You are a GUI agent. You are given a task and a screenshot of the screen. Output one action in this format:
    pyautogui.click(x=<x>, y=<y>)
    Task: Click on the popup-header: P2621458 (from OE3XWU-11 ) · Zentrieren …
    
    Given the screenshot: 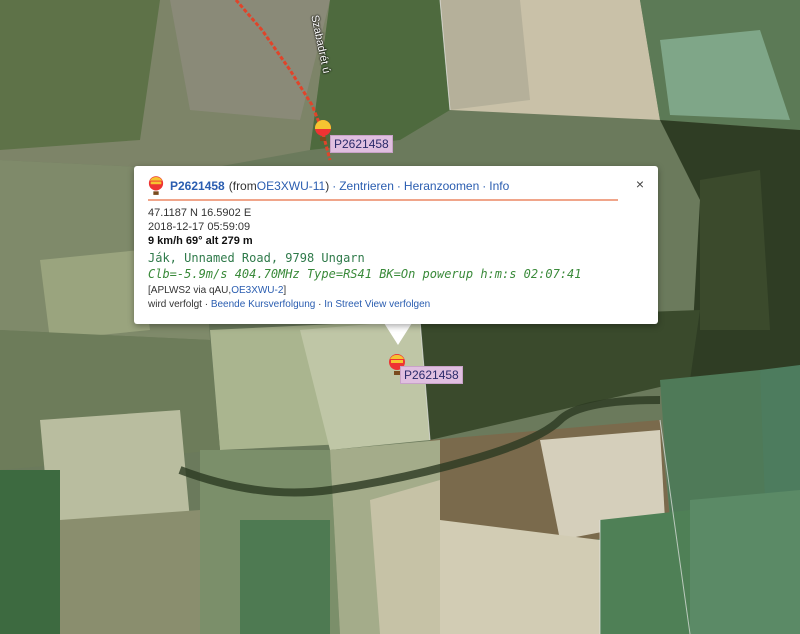 What is the action you would take?
    pyautogui.click(x=383, y=188)
    